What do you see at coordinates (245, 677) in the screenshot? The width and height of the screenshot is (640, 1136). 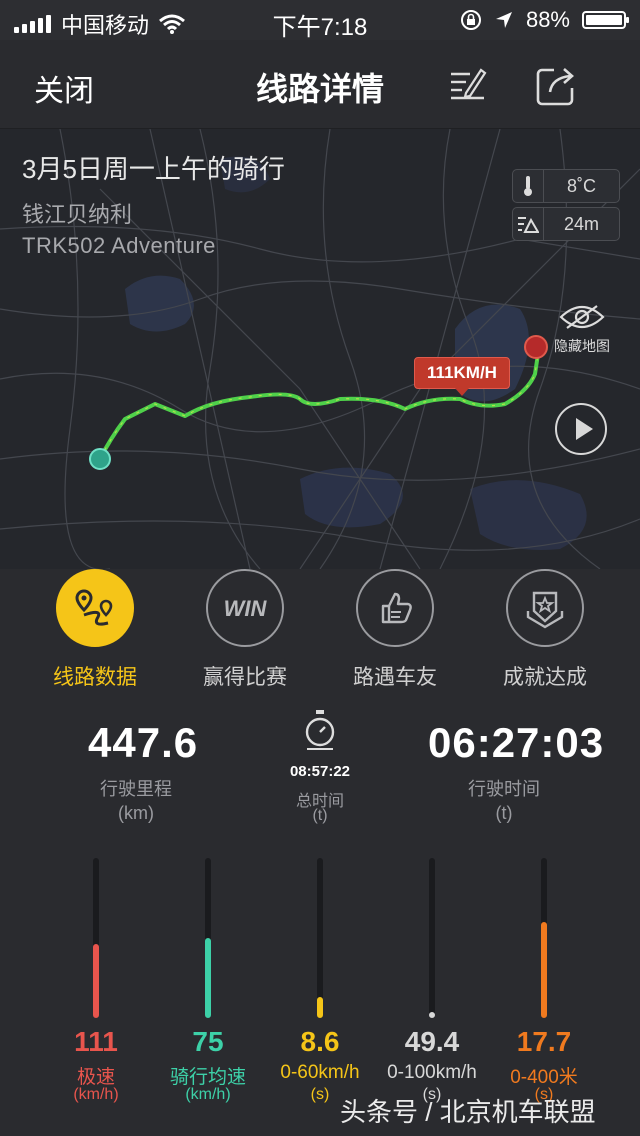 I see `tab-win-race-label: 赢得比赛` at bounding box center [245, 677].